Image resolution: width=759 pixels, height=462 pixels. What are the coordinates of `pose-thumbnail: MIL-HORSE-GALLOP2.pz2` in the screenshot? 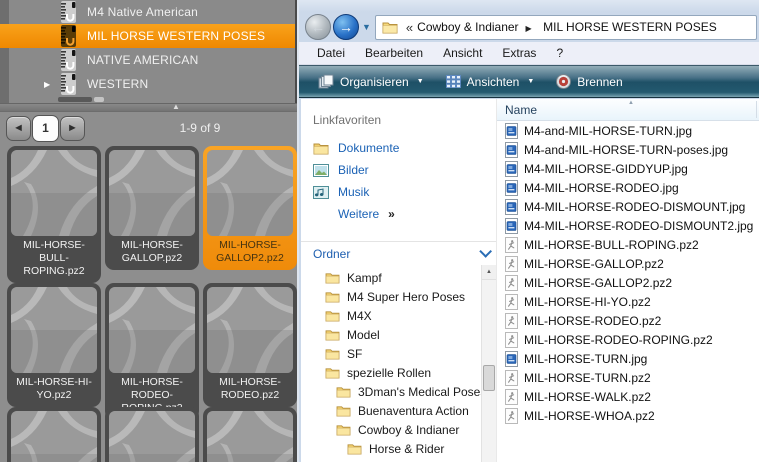 It's located at (250, 208).